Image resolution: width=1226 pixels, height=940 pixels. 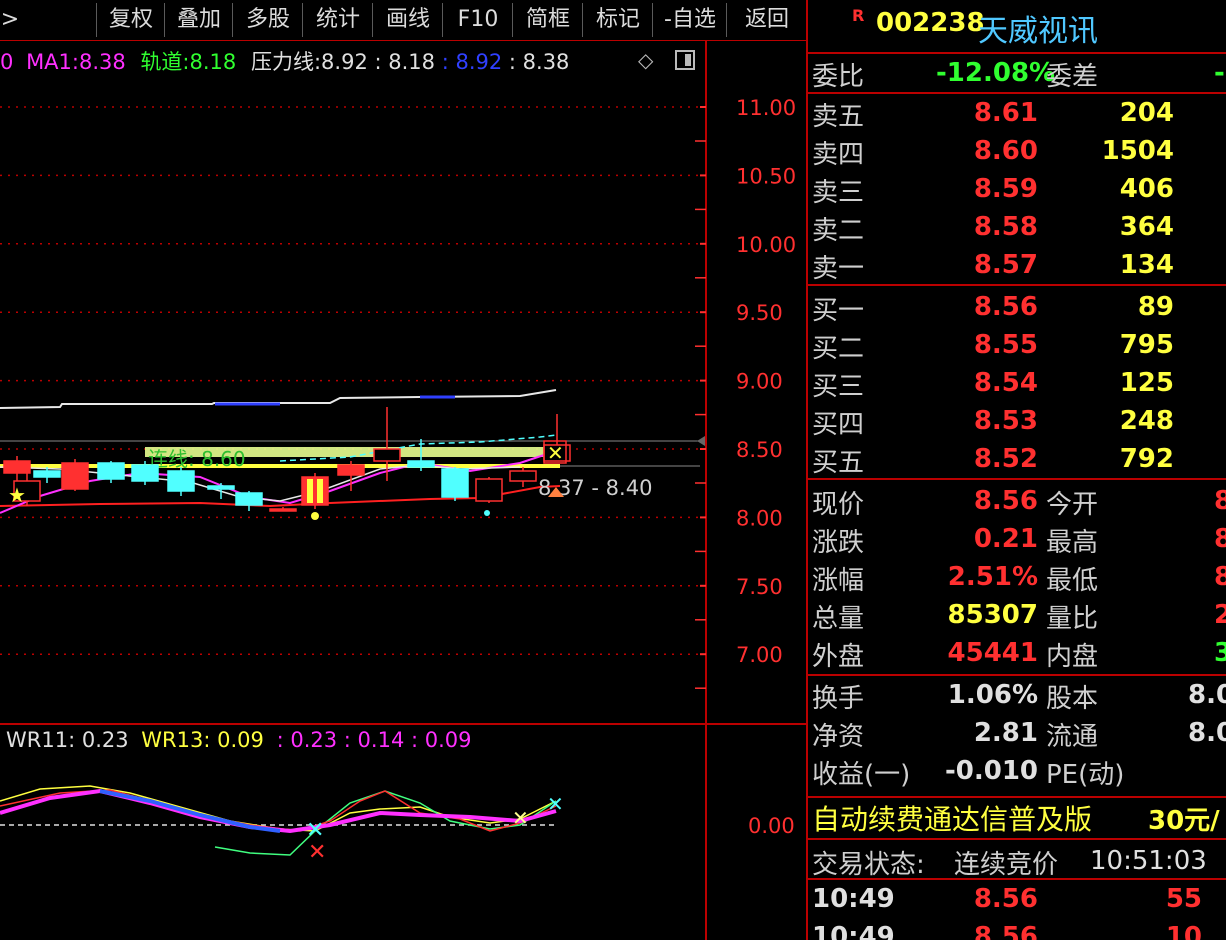 What do you see at coordinates (1085, 775) in the screenshot?
I see `fund-label-2: PE(动)` at bounding box center [1085, 775].